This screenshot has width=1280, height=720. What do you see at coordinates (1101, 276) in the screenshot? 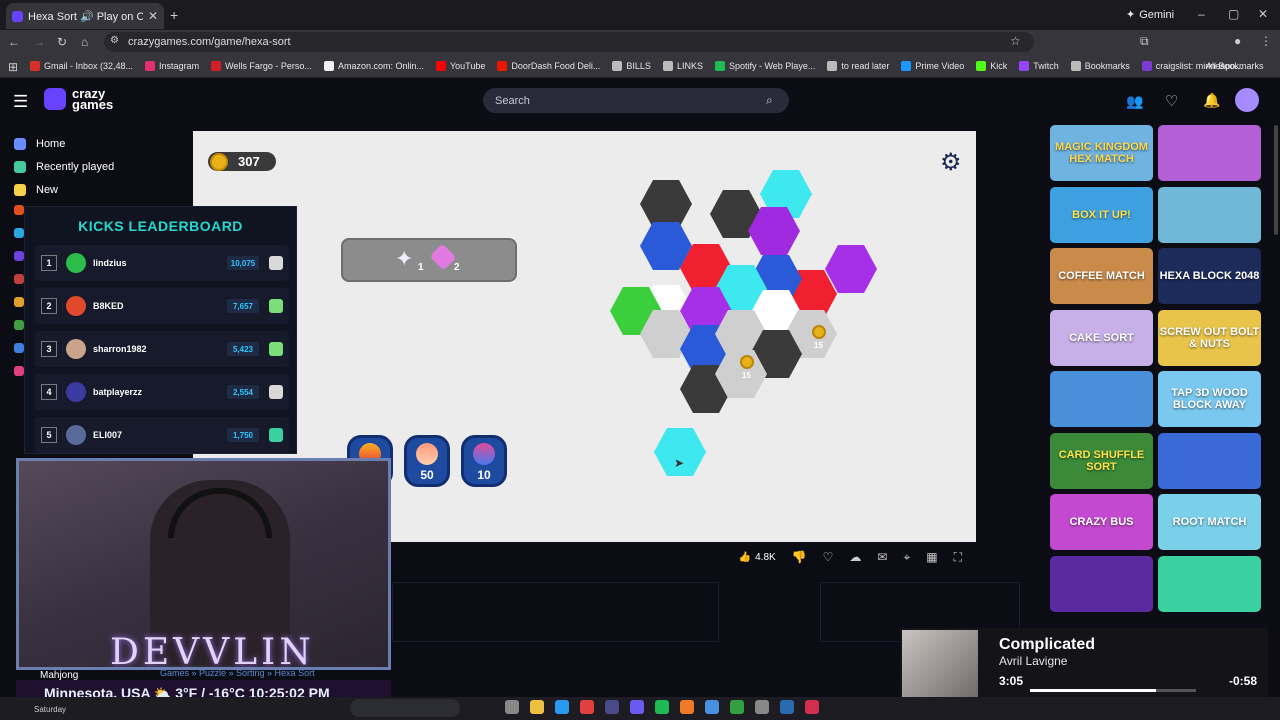
I see `game-thumbnail: COFFEE MATCH` at bounding box center [1101, 276].